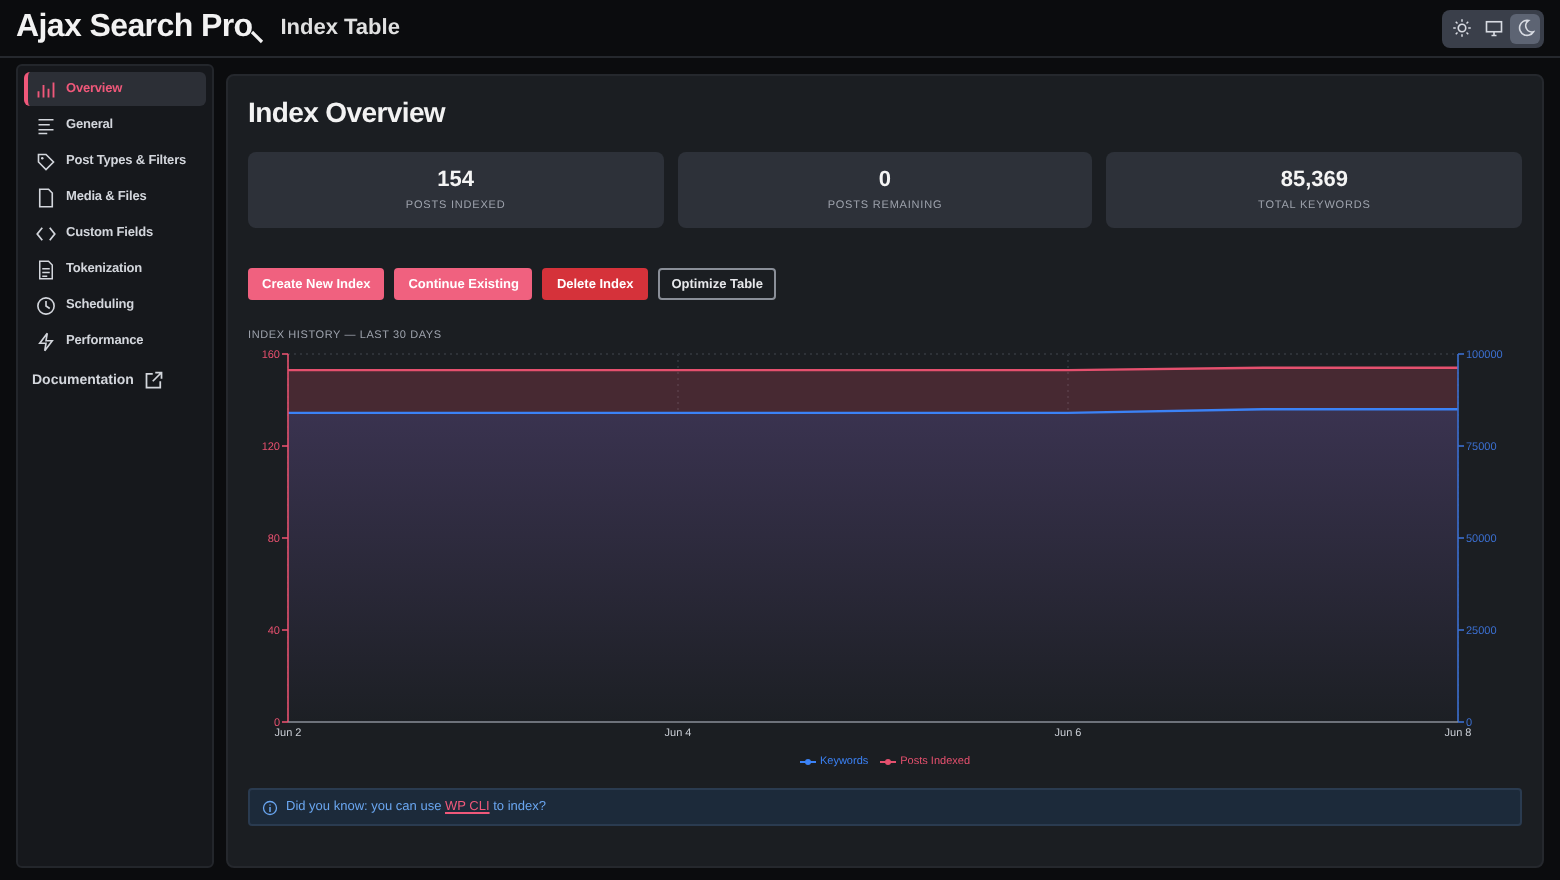 The image size is (1560, 880). Describe the element at coordinates (46, 89) in the screenshot. I see `bar-chart-icon` at that location.